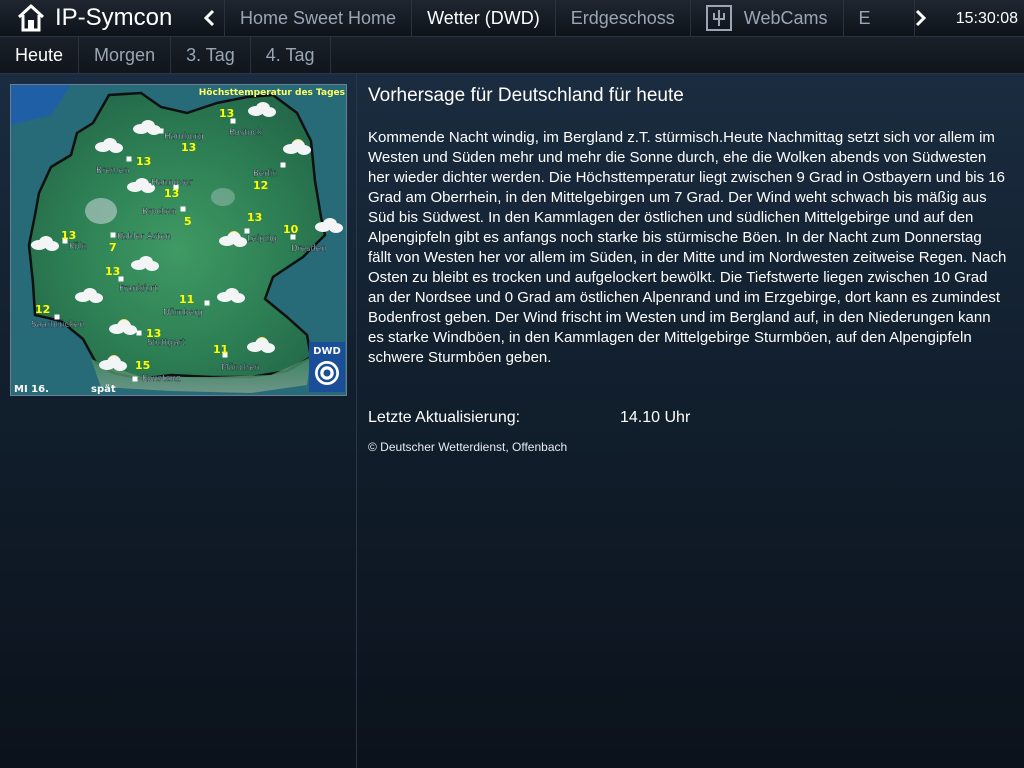 This screenshot has width=1024, height=768. What do you see at coordinates (211, 55) in the screenshot?
I see `tab-3-tag: 3. Tag` at bounding box center [211, 55].